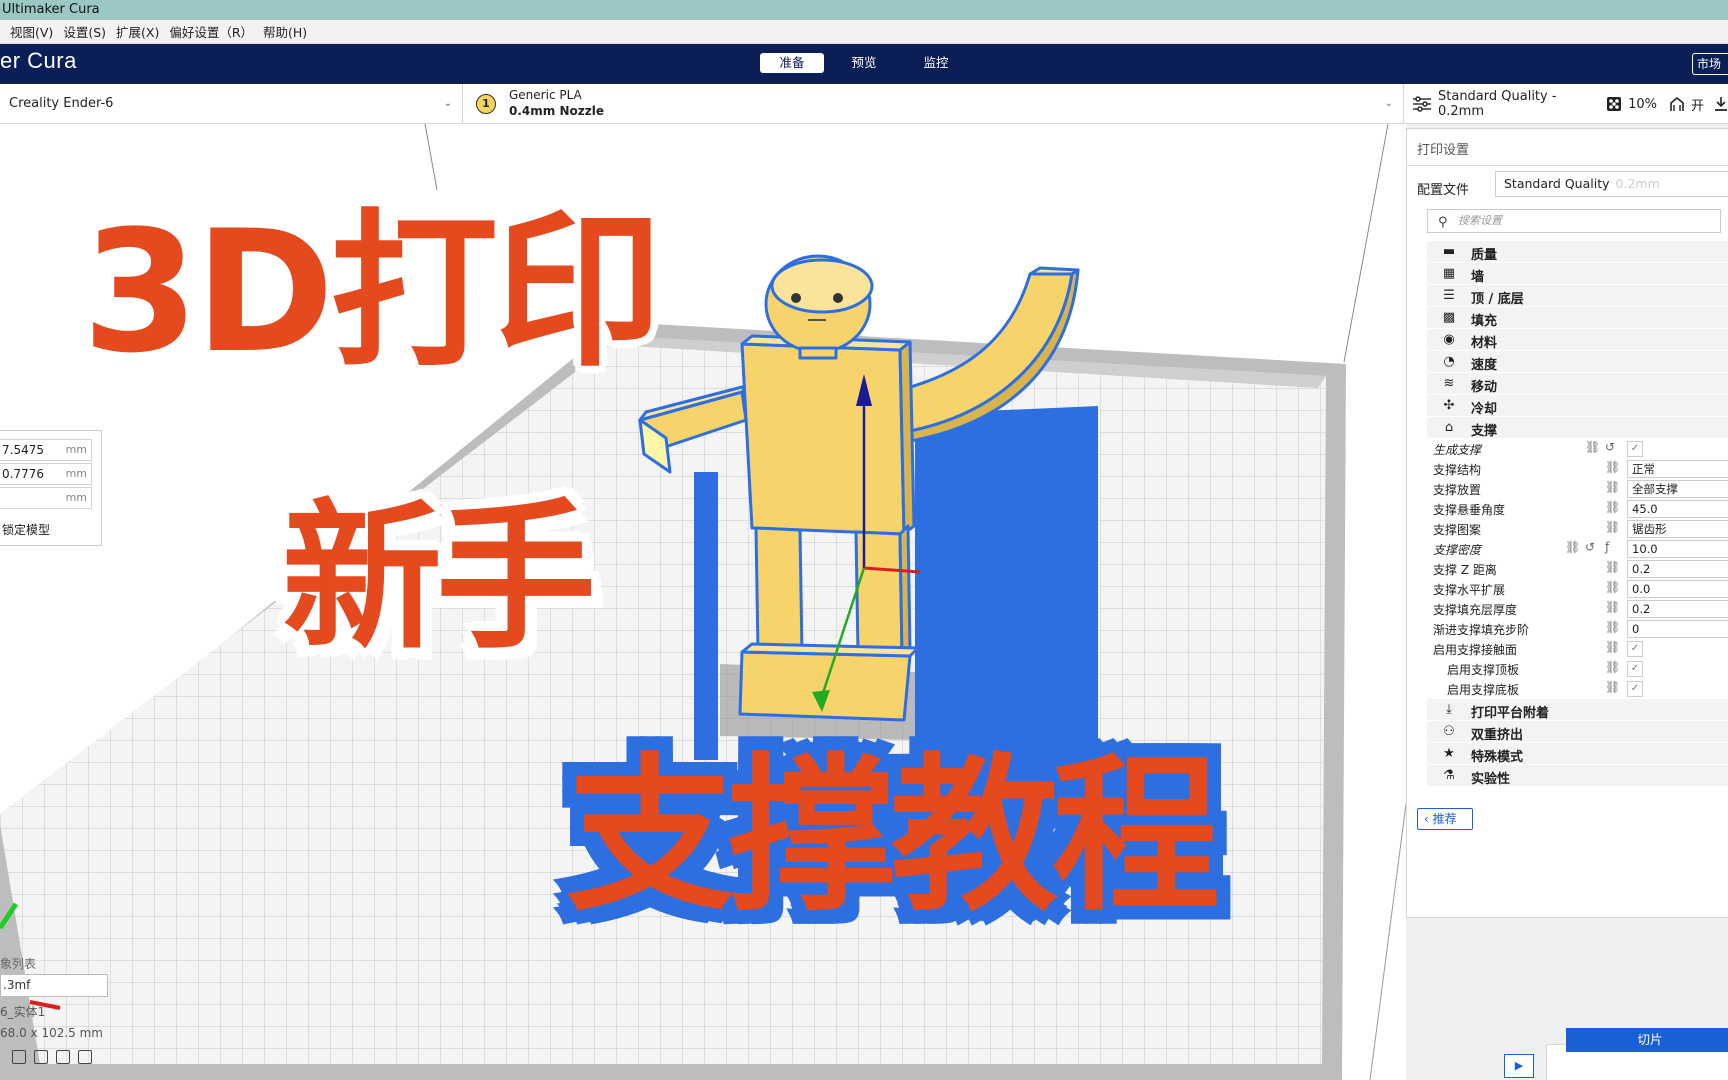 The width and height of the screenshot is (1728, 1080). Describe the element at coordinates (46, 450) in the screenshot. I see `x-position-field: 7.5475 mm` at that location.